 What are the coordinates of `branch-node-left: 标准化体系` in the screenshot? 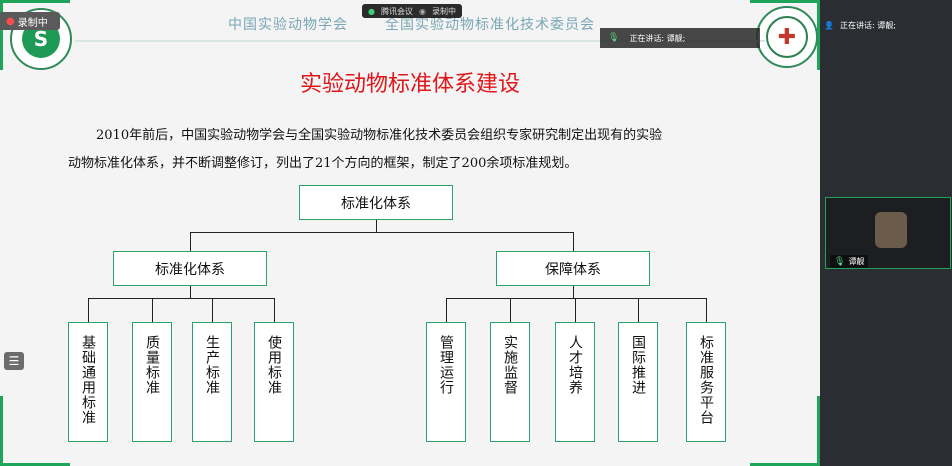 It's located at (190, 268).